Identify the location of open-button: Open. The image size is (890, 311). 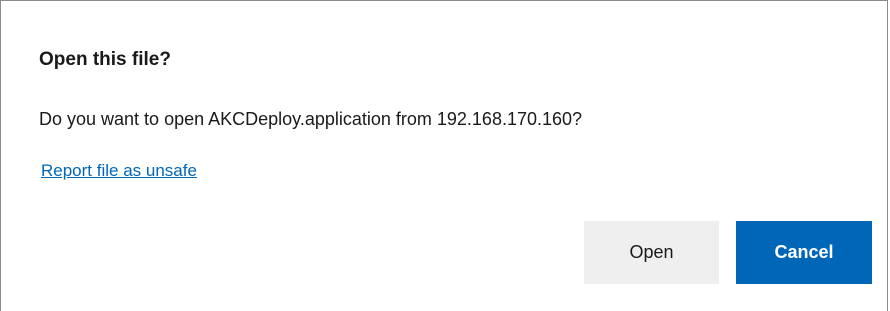
(651, 252).